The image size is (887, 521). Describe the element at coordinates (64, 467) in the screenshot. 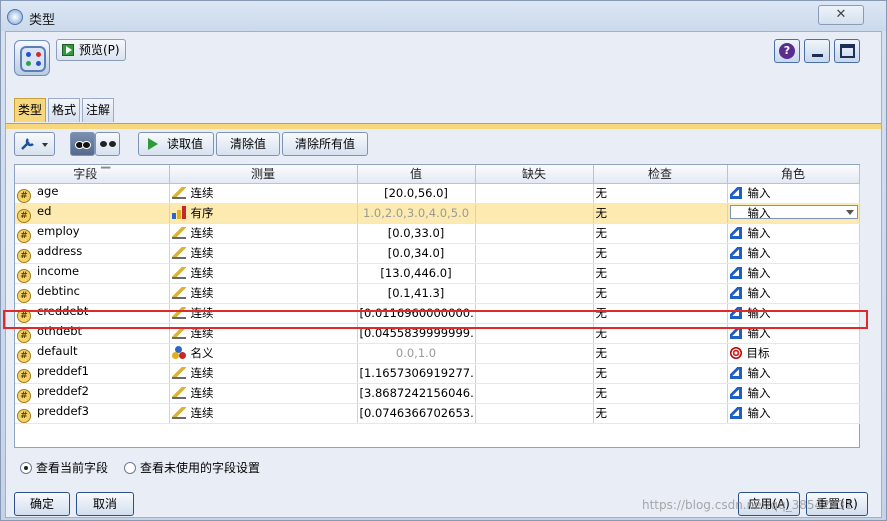

I see `view-current-fields-radio: 查看当前字段` at that location.